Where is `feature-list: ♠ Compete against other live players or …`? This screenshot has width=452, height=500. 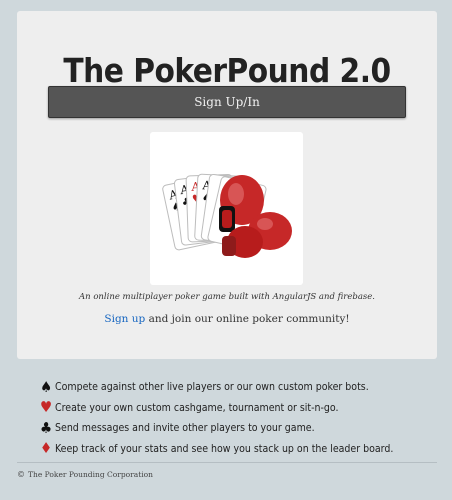
feature-list: ♠ Compete against other live players or … is located at coordinates (238, 418).